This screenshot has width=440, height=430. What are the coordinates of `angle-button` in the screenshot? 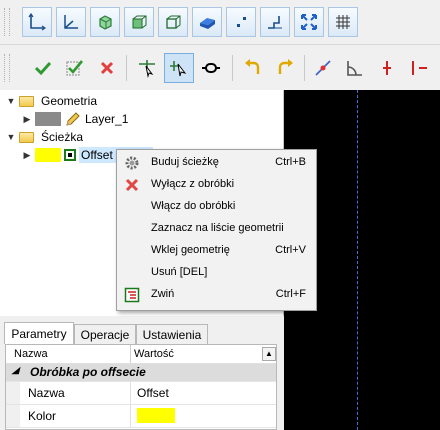 It's located at (355, 68).